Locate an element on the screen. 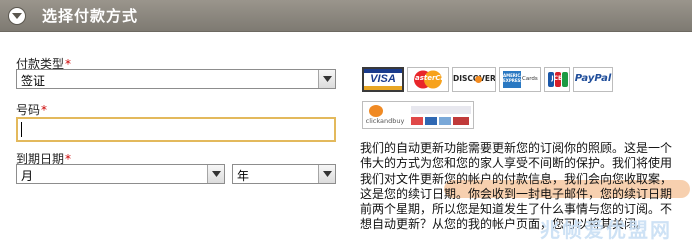 The width and height of the screenshot is (692, 248). paypal-option: PayPal is located at coordinates (593, 79).